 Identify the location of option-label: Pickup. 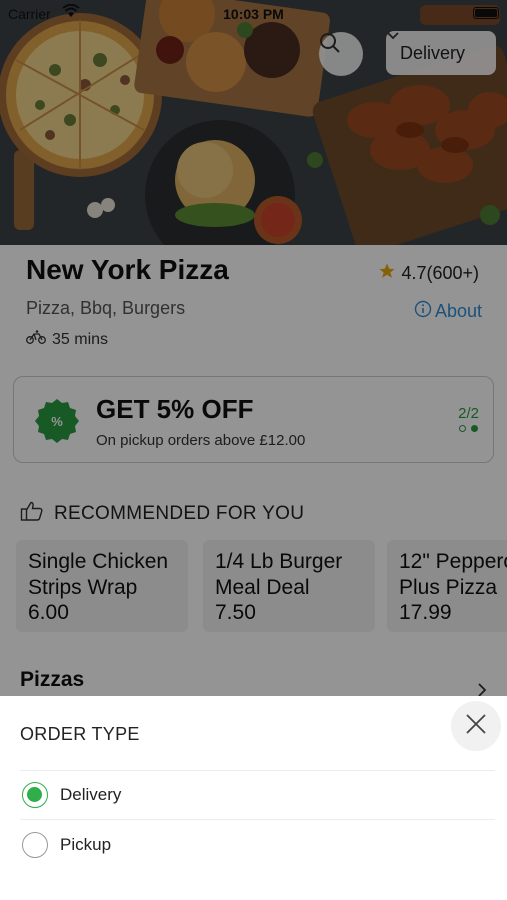
(86, 844).